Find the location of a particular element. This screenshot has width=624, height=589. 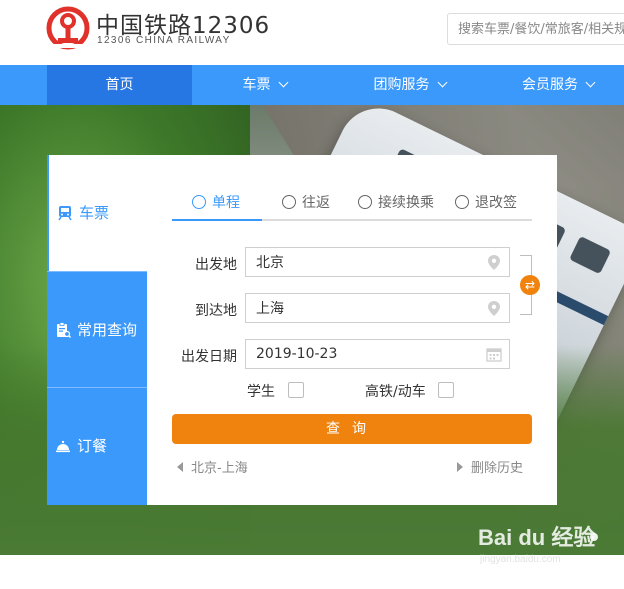

from-label: 出发地 is located at coordinates (216, 265).